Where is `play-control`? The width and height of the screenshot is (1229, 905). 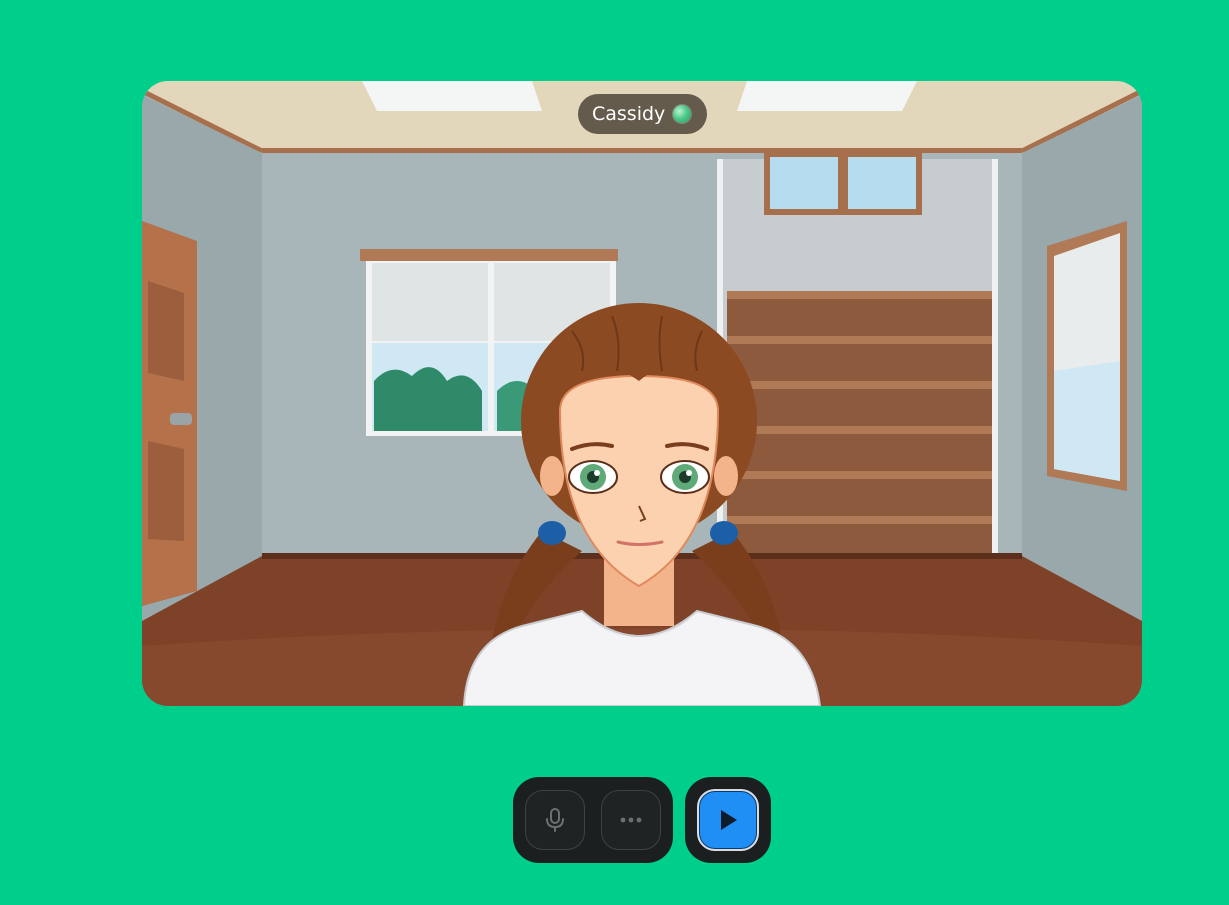 play-control is located at coordinates (728, 820).